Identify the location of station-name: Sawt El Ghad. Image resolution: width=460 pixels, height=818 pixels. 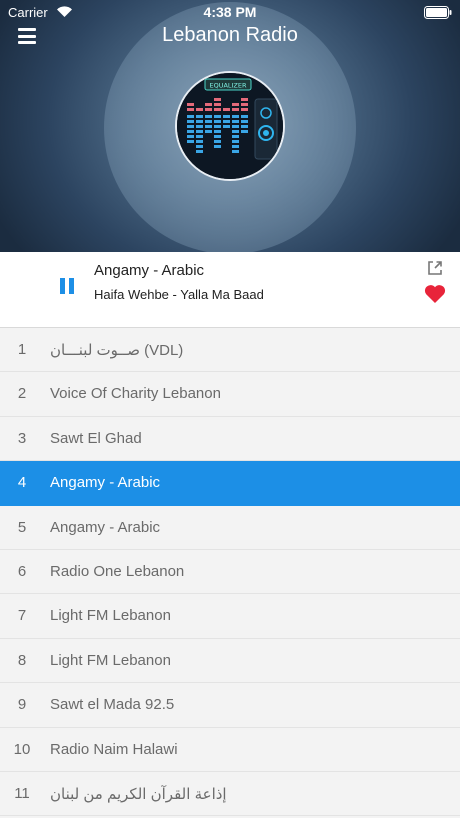
(96, 438).